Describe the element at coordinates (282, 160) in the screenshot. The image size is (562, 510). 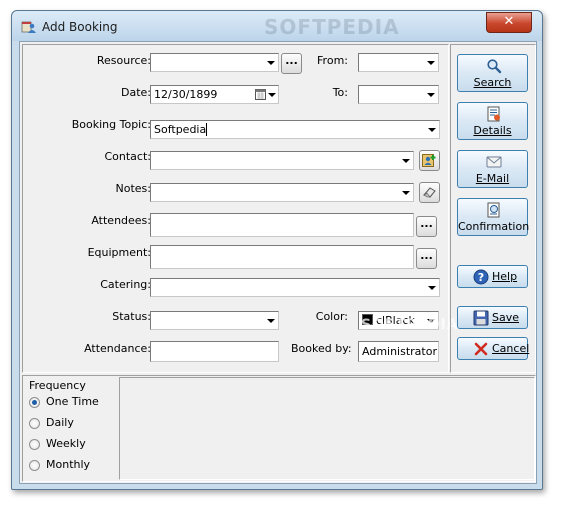
I see `contact-select` at that location.